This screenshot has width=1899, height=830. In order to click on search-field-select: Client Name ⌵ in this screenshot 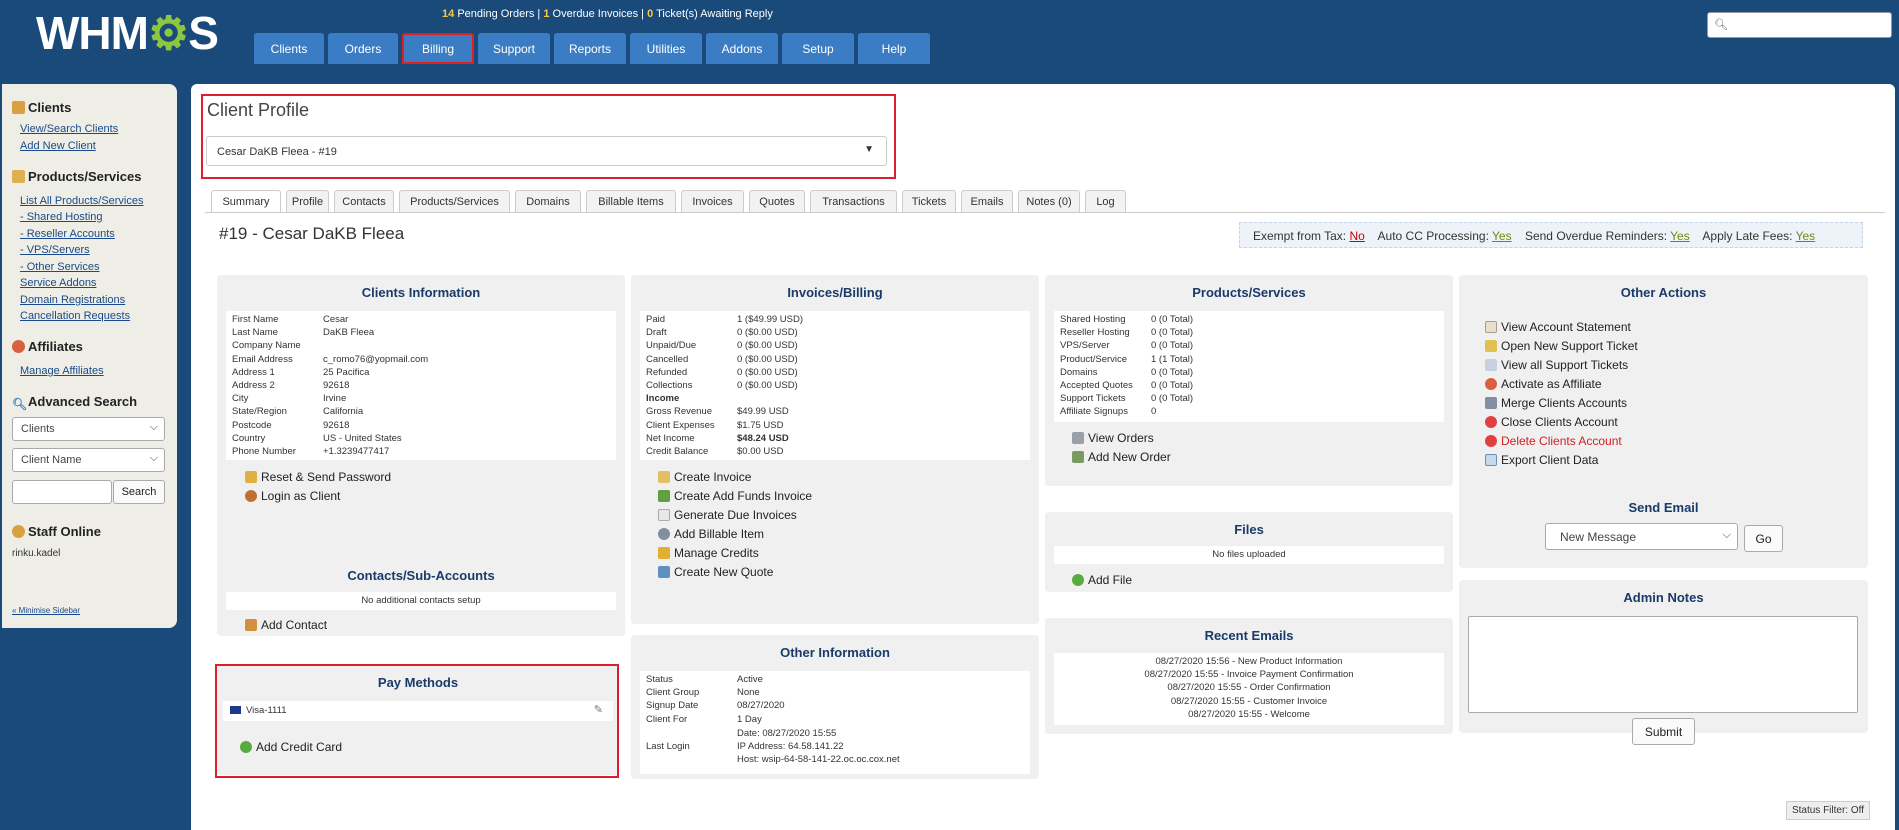, I will do `click(88, 460)`.